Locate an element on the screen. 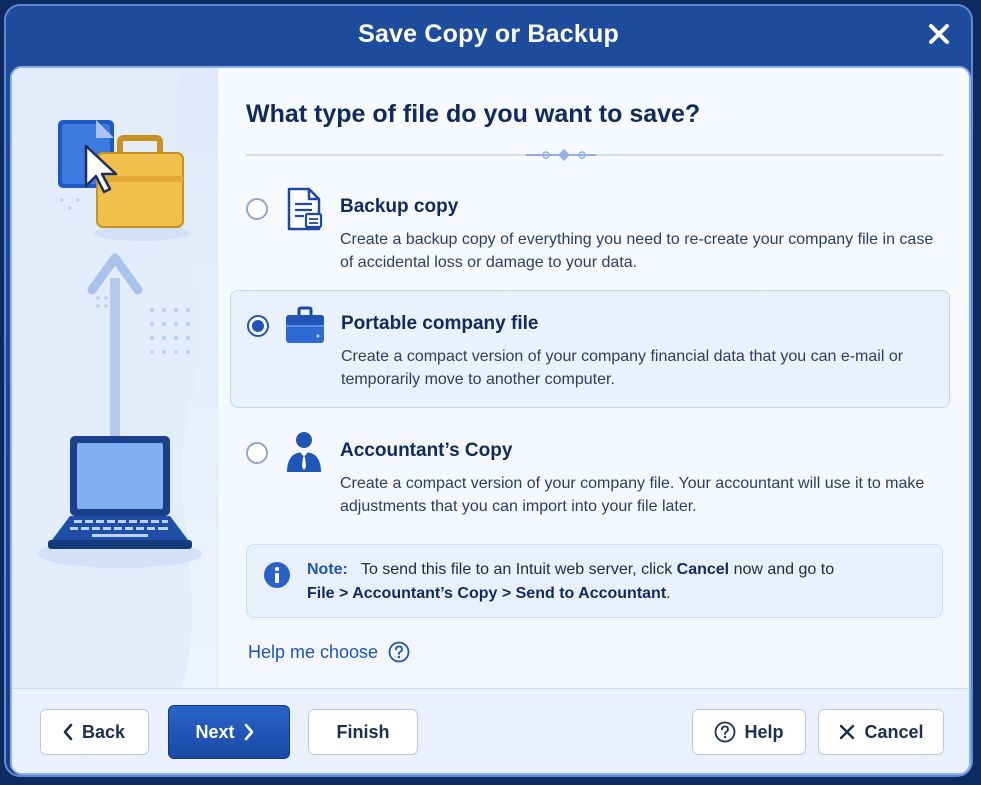  close-icon is located at coordinates (939, 34).